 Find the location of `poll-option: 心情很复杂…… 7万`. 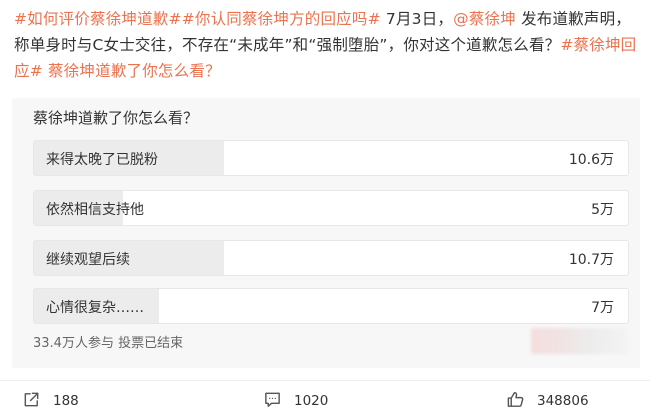

poll-option: 心情很复杂…… 7万 is located at coordinates (331, 306).